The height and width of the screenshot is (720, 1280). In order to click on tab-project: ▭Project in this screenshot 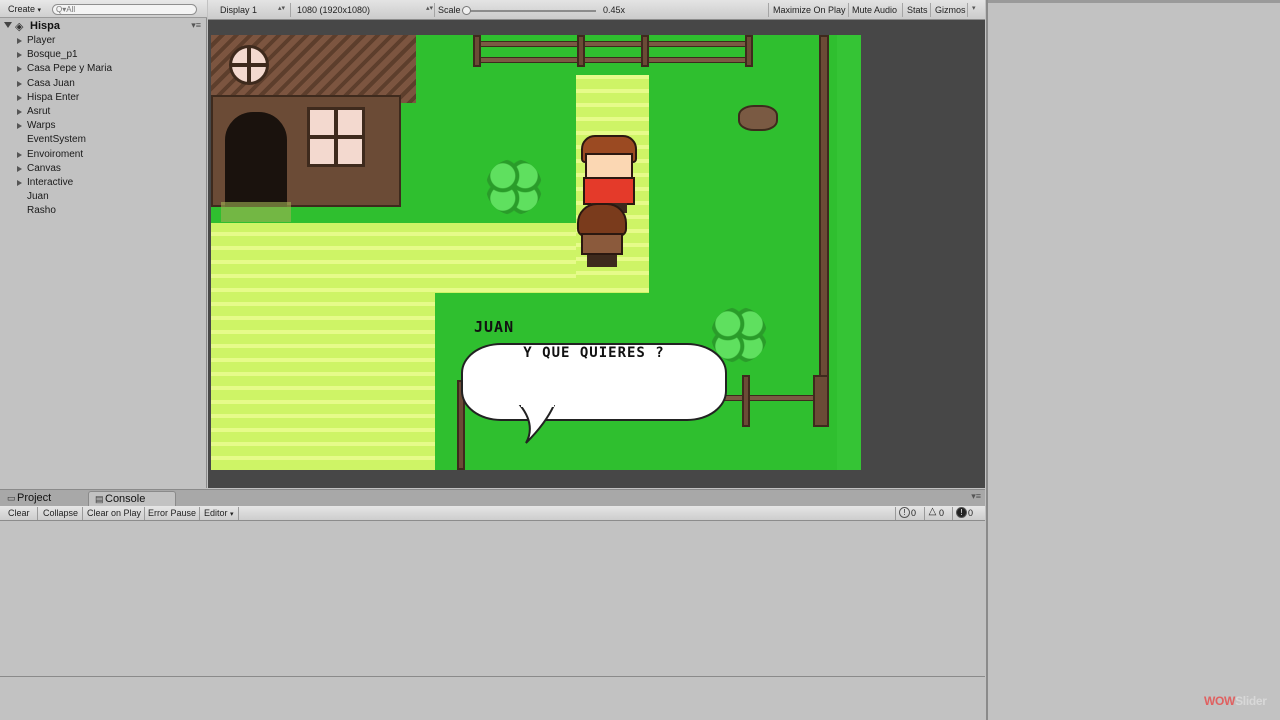, I will do `click(46, 499)`.